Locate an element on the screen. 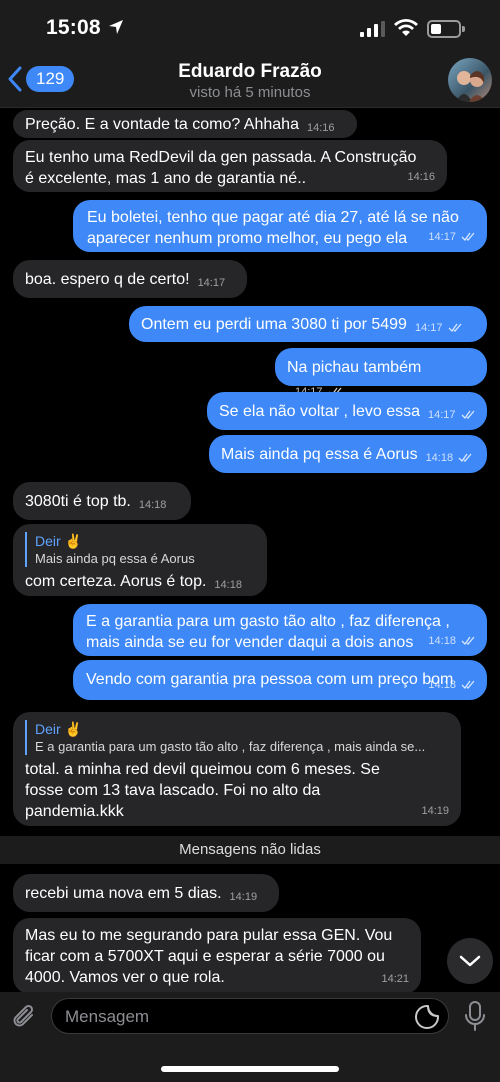 The height and width of the screenshot is (1082, 500). message-outgoing: Ontem eu perdi uma 3080 ti por 5499 14:17 is located at coordinates (308, 324).